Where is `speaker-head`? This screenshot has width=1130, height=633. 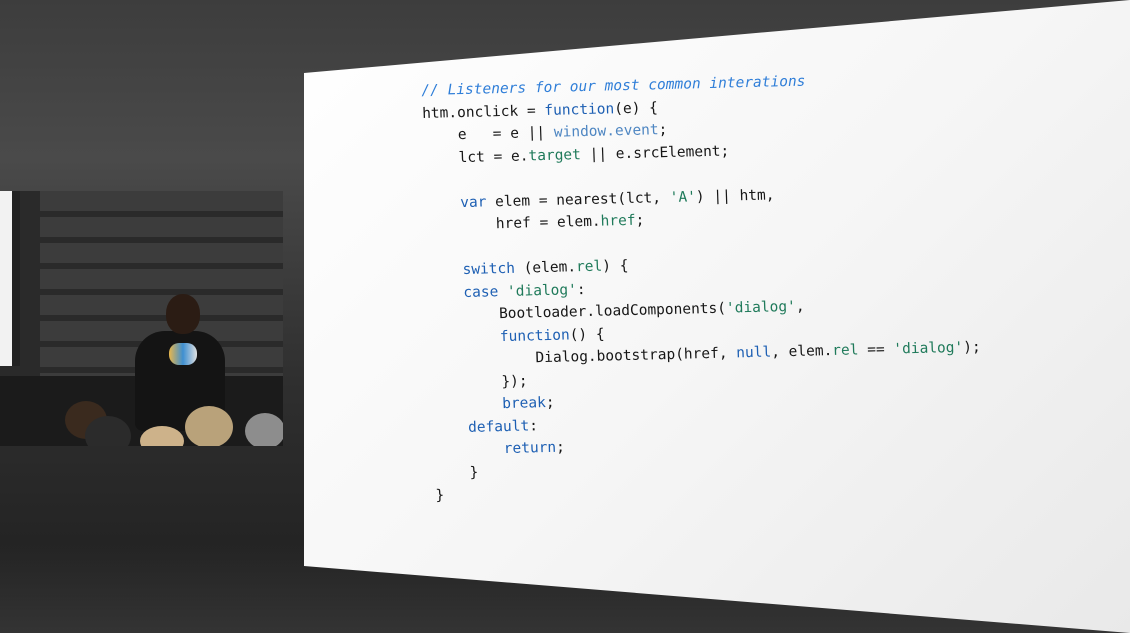
speaker-head is located at coordinates (183, 314).